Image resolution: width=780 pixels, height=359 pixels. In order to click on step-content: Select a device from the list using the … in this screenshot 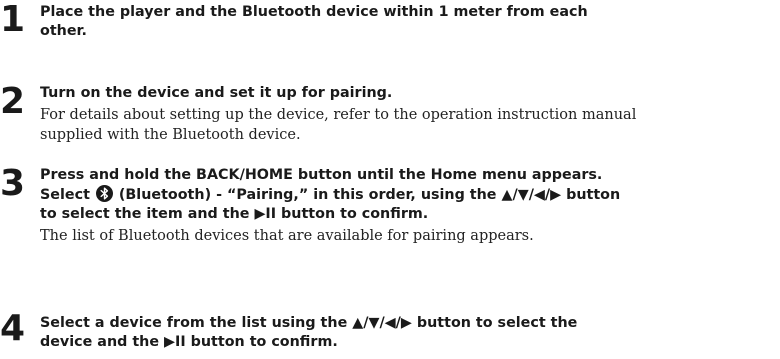, I will do `click(410, 333)`.